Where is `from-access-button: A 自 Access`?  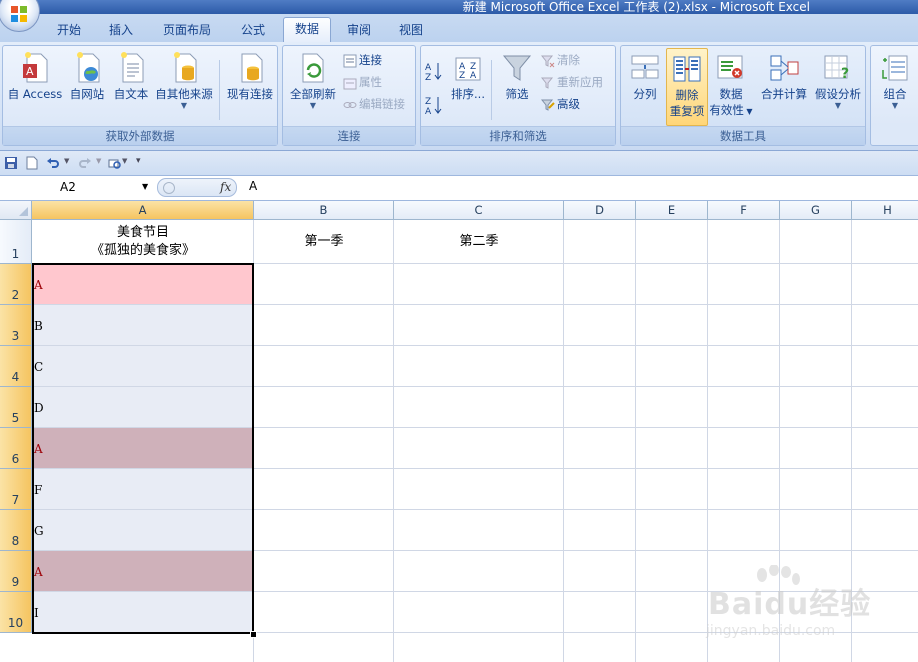
from-access-button: A 自 Access is located at coordinates (35, 75).